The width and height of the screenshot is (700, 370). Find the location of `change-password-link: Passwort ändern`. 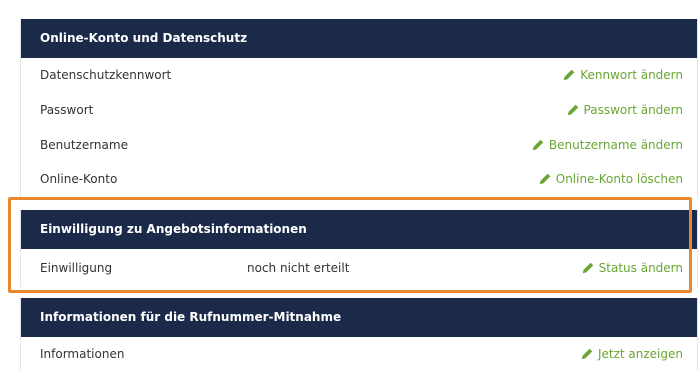

change-password-link: Passwort ändern is located at coordinates (624, 110).